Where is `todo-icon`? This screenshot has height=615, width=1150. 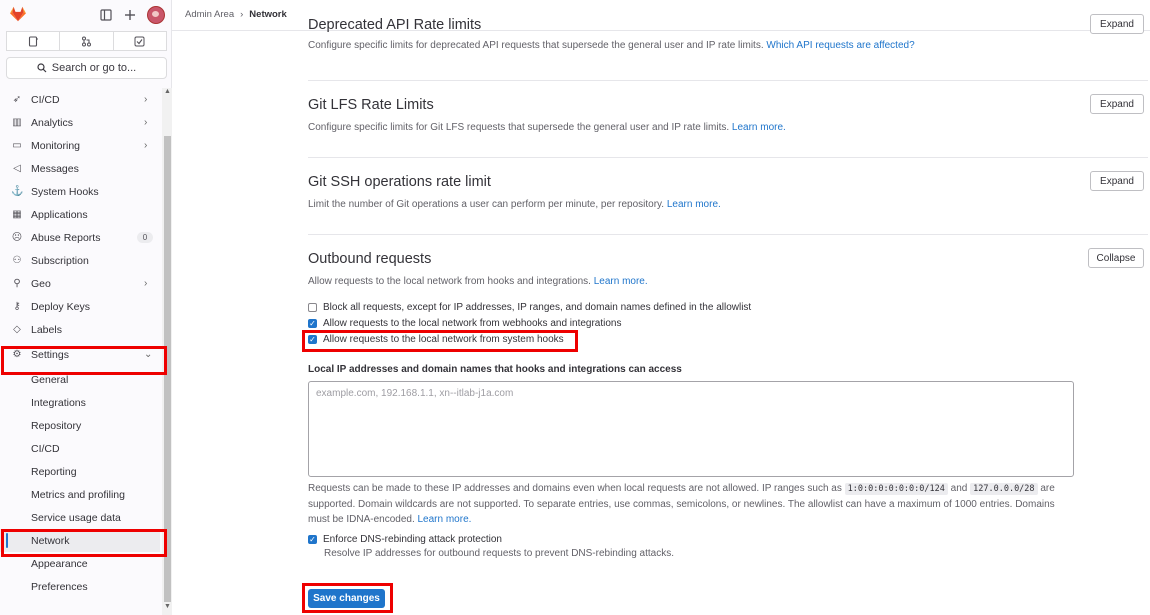 todo-icon is located at coordinates (139, 41).